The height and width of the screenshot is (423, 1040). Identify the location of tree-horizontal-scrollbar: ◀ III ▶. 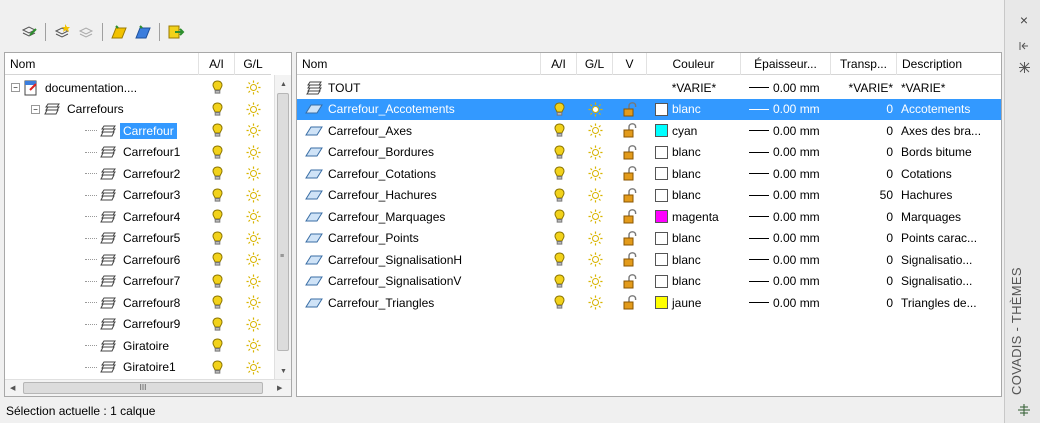
(148, 387).